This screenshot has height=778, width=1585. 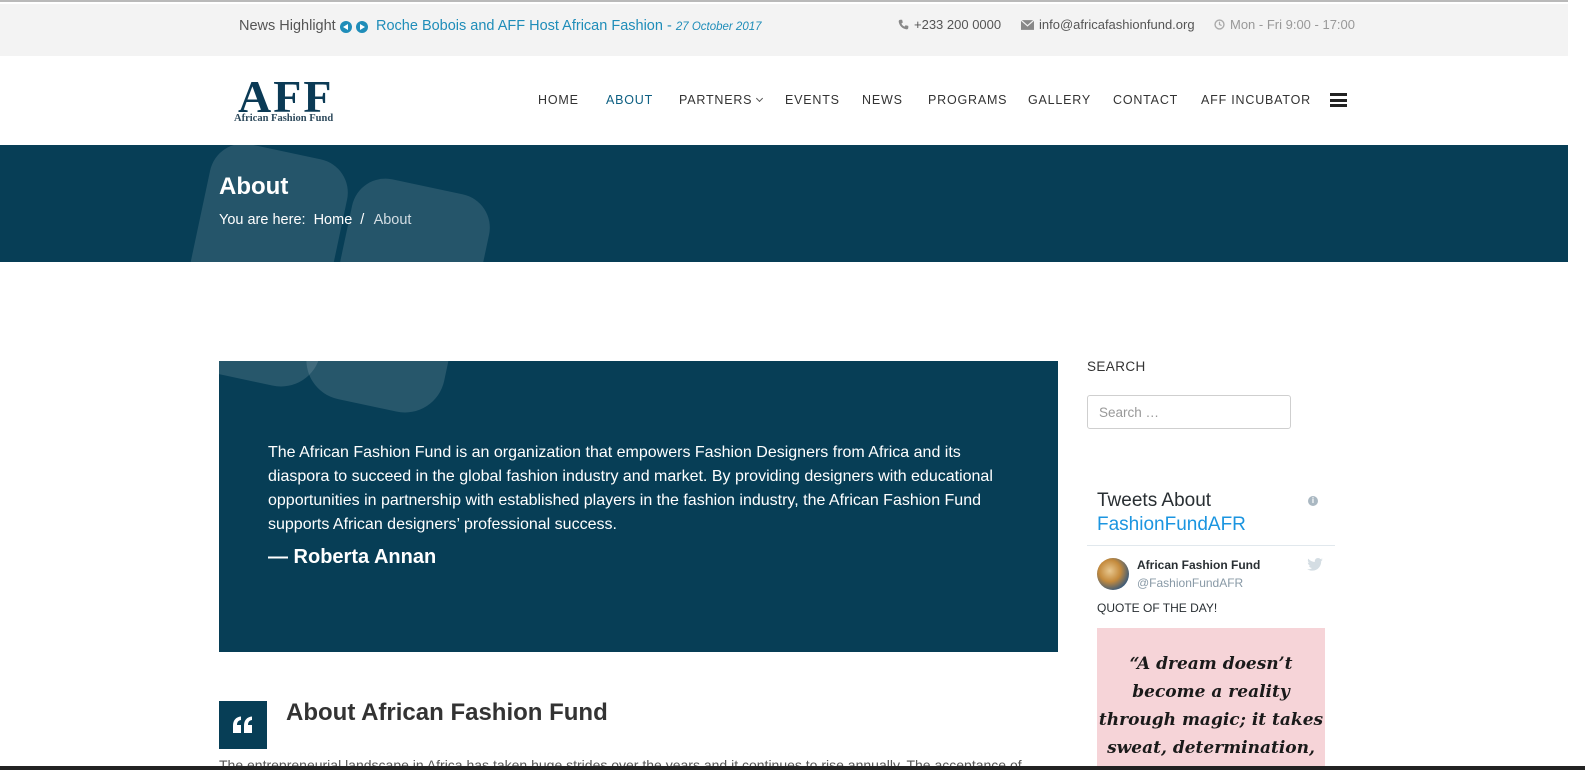 What do you see at coordinates (1576, 389) in the screenshot?
I see `page-right-gutter` at bounding box center [1576, 389].